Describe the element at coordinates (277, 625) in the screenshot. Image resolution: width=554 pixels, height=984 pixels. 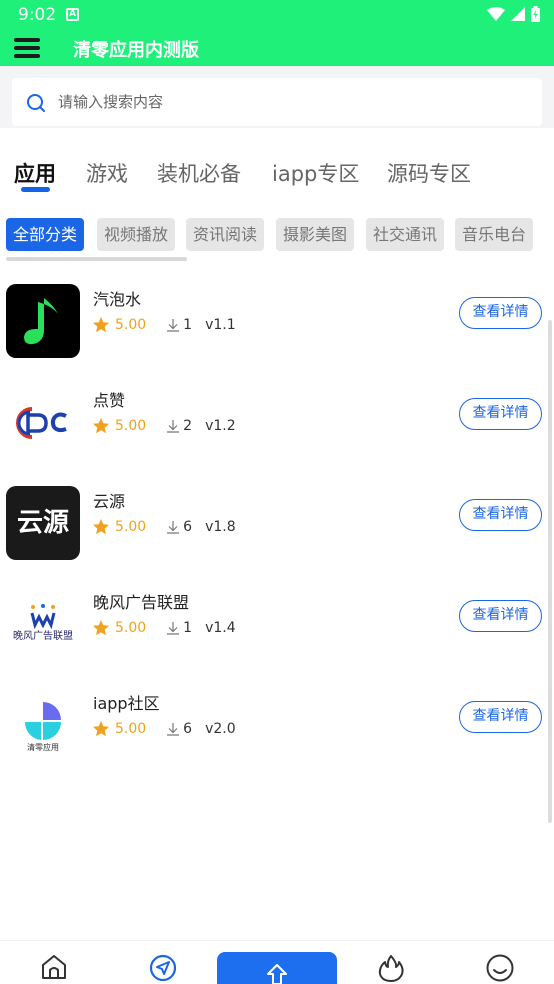
I see `list-item: 晚风广告联盟 晚风广告联盟 5.00 1 v1.4 查看详情` at that location.